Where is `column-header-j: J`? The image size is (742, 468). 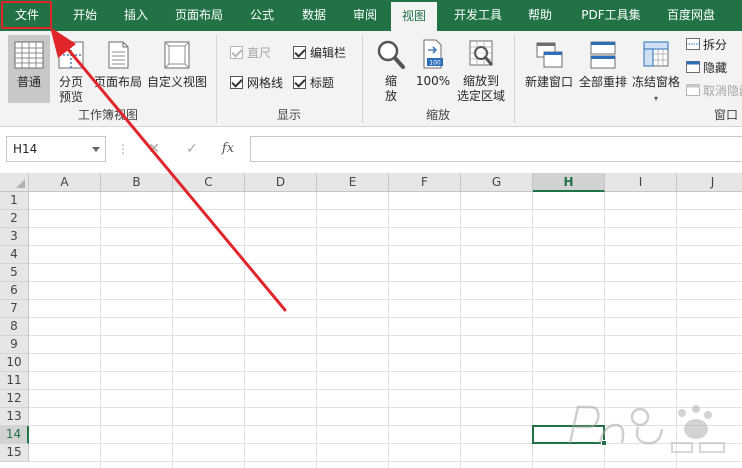
column-header-j: J is located at coordinates (709, 182).